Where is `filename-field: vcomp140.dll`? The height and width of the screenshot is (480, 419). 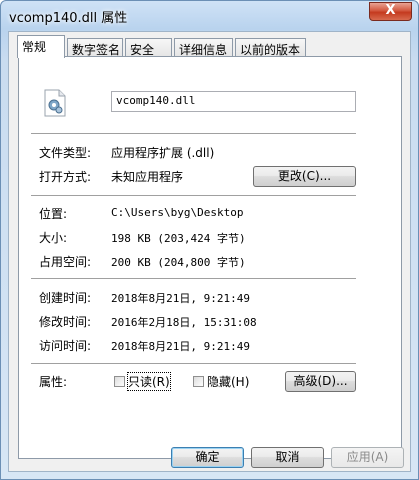 filename-field: vcomp140.dll is located at coordinates (233, 101).